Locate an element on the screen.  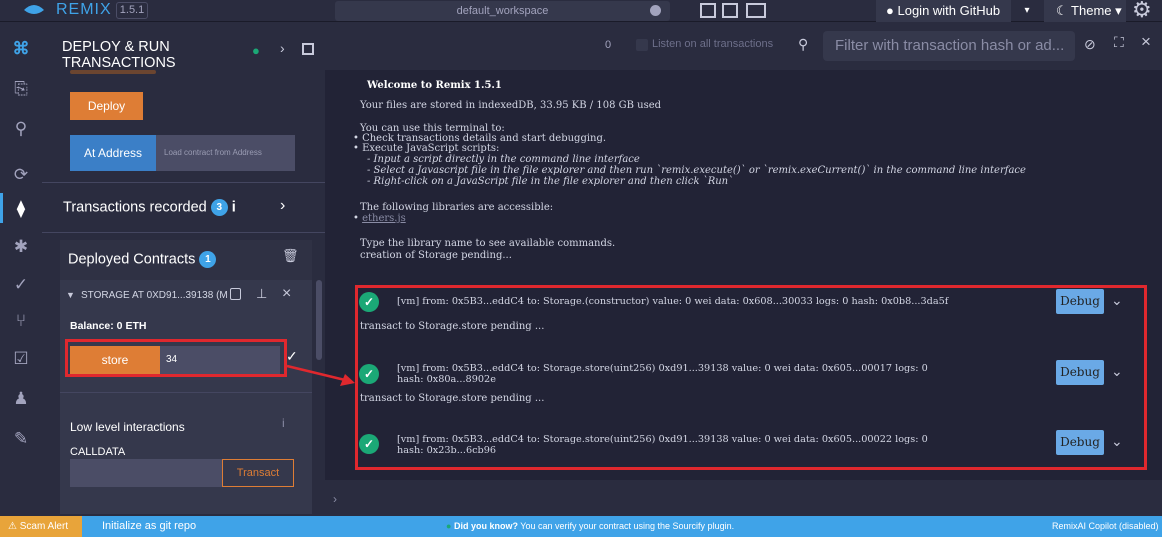
clear-icon: ⊘ is located at coordinates (1090, 44).